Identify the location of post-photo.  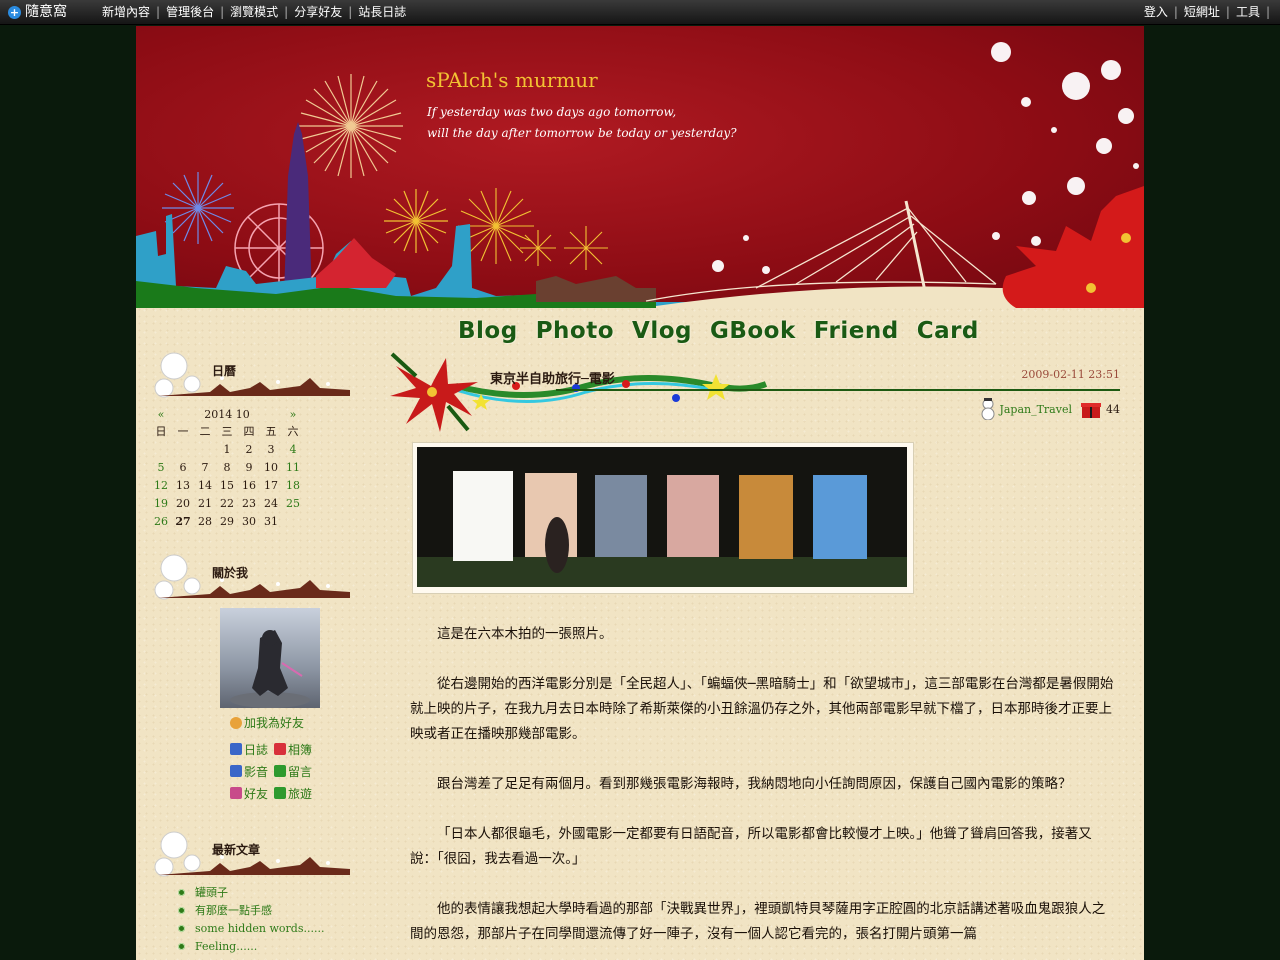
(663, 518).